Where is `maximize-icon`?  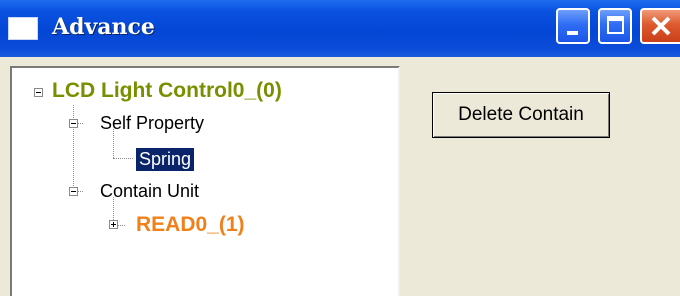 maximize-icon is located at coordinates (615, 25).